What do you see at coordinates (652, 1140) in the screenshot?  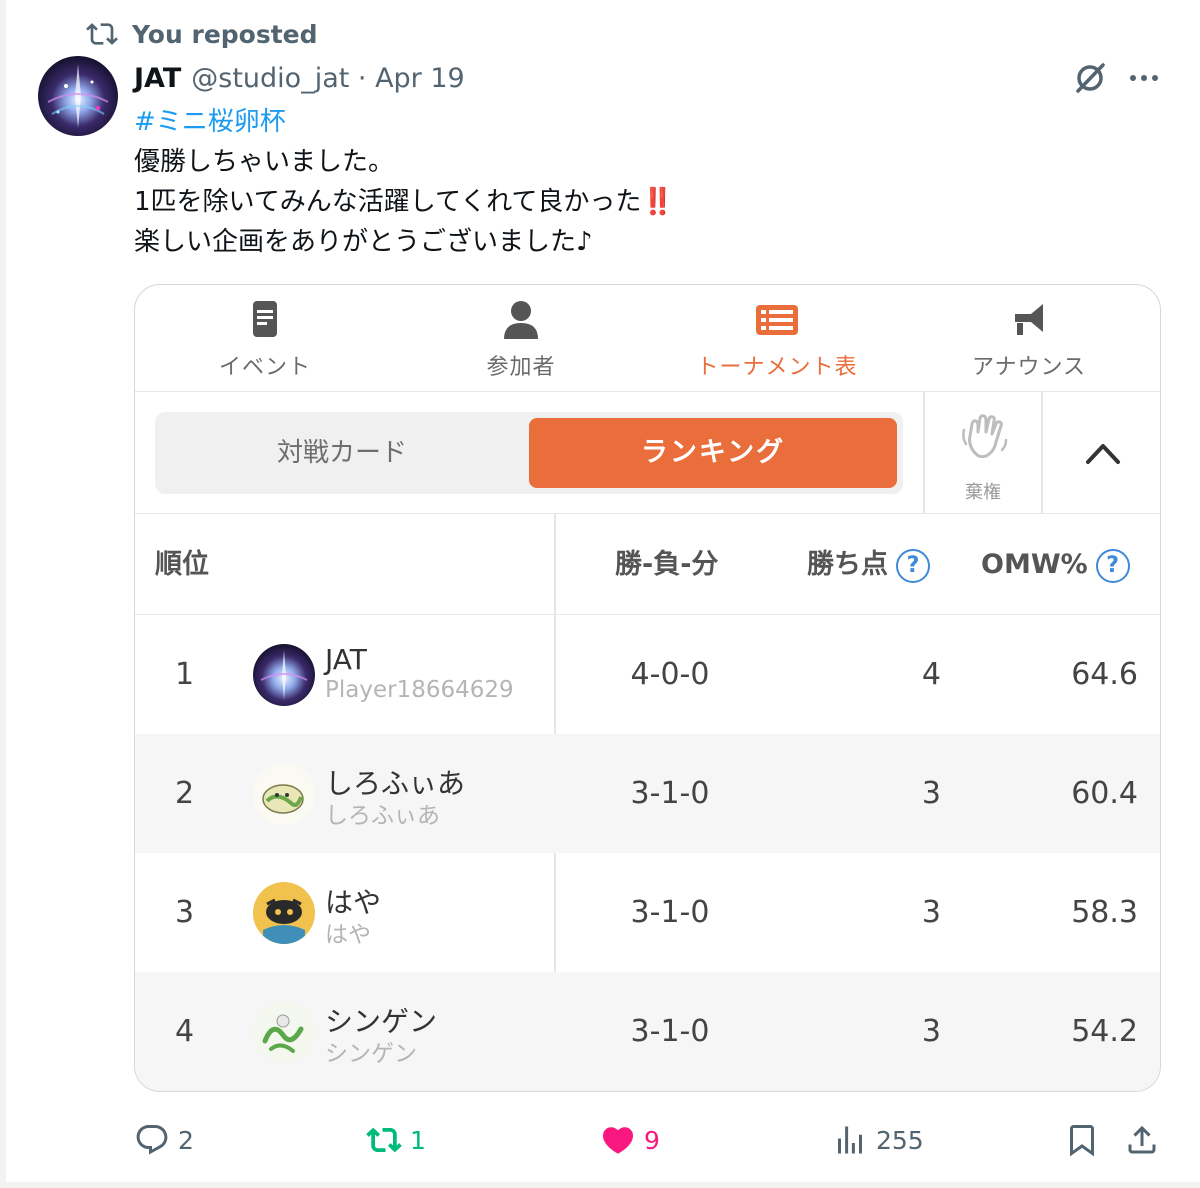 I see `like-count: 9` at bounding box center [652, 1140].